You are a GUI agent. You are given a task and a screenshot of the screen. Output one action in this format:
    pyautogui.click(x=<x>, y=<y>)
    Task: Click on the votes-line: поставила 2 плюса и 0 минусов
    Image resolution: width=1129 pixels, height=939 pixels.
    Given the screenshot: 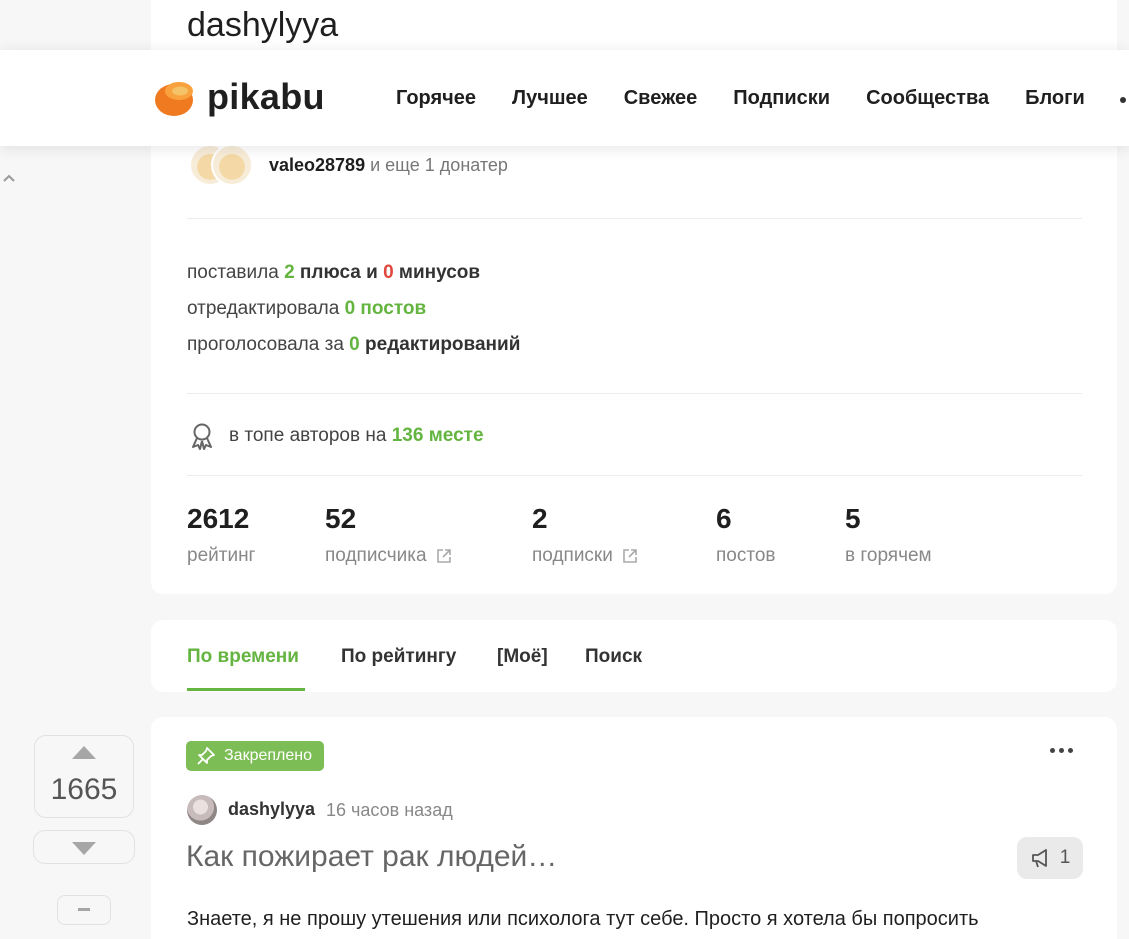 What is the action you would take?
    pyautogui.click(x=333, y=273)
    